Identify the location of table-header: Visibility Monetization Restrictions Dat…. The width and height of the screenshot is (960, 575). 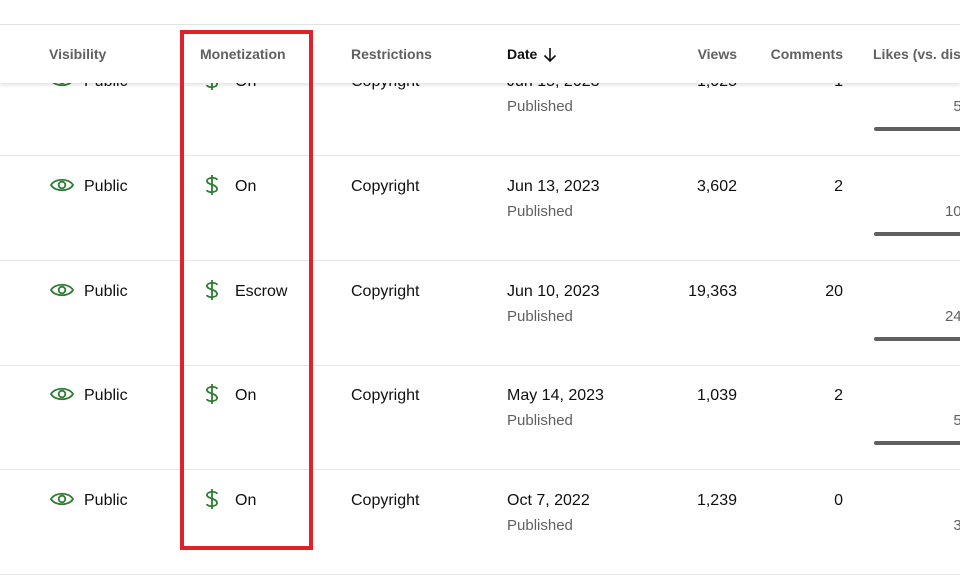
(480, 54).